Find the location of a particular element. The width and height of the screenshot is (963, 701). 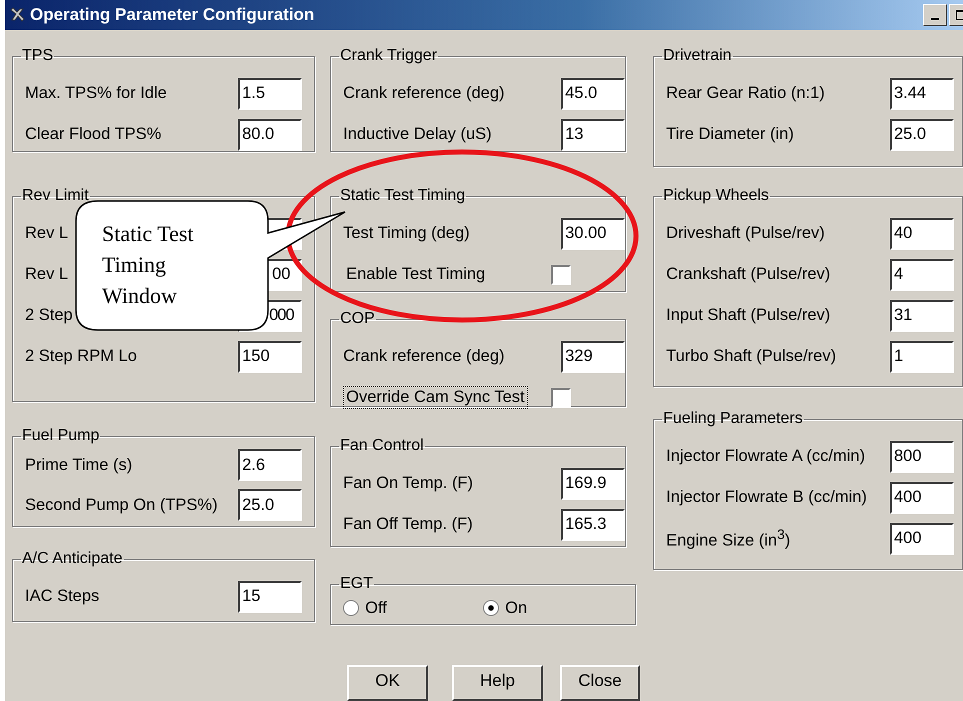

group-title: Fuel Pump is located at coordinates (60, 436).